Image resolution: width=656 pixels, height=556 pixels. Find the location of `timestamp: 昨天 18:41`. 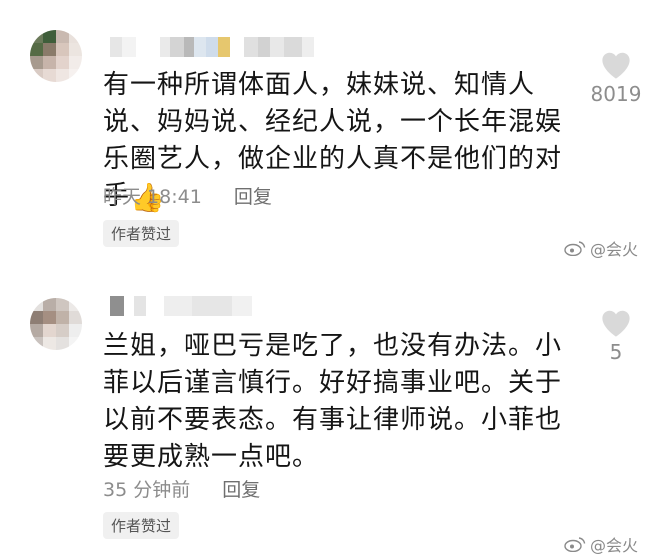

timestamp: 昨天 18:41 is located at coordinates (152, 197).